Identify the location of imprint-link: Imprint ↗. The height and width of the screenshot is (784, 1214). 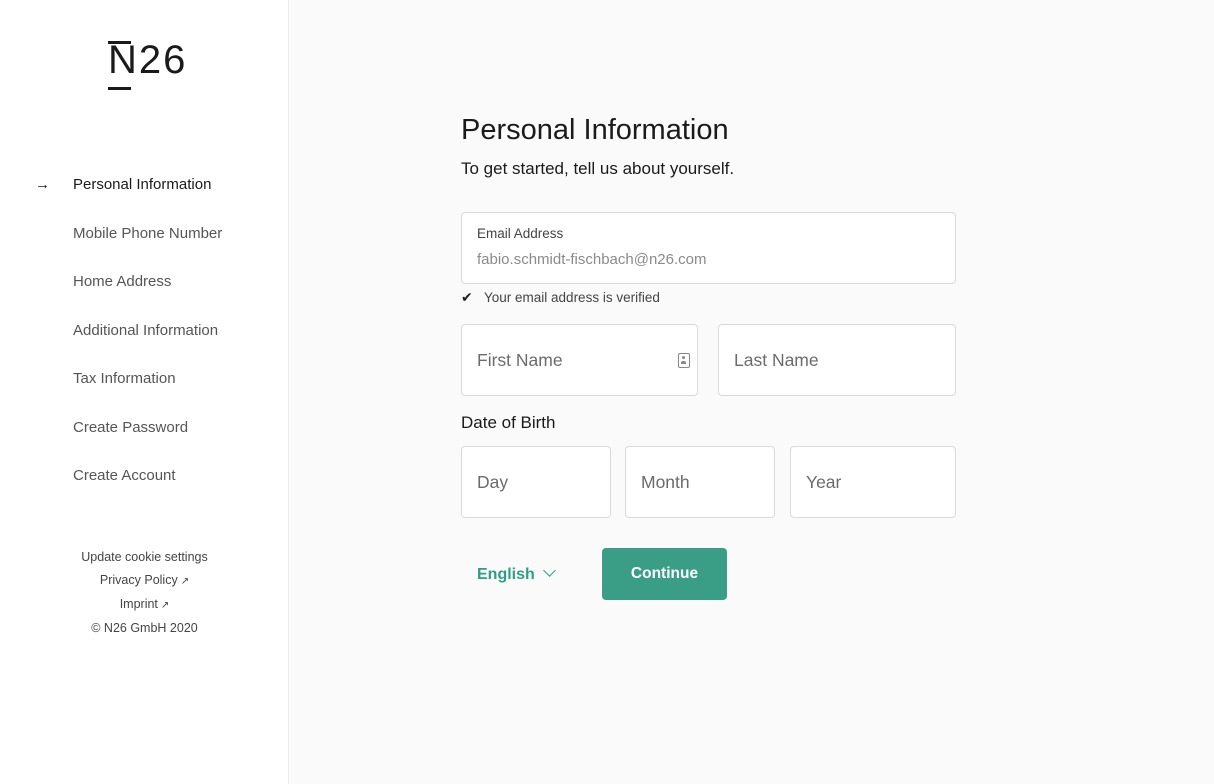
(145, 605).